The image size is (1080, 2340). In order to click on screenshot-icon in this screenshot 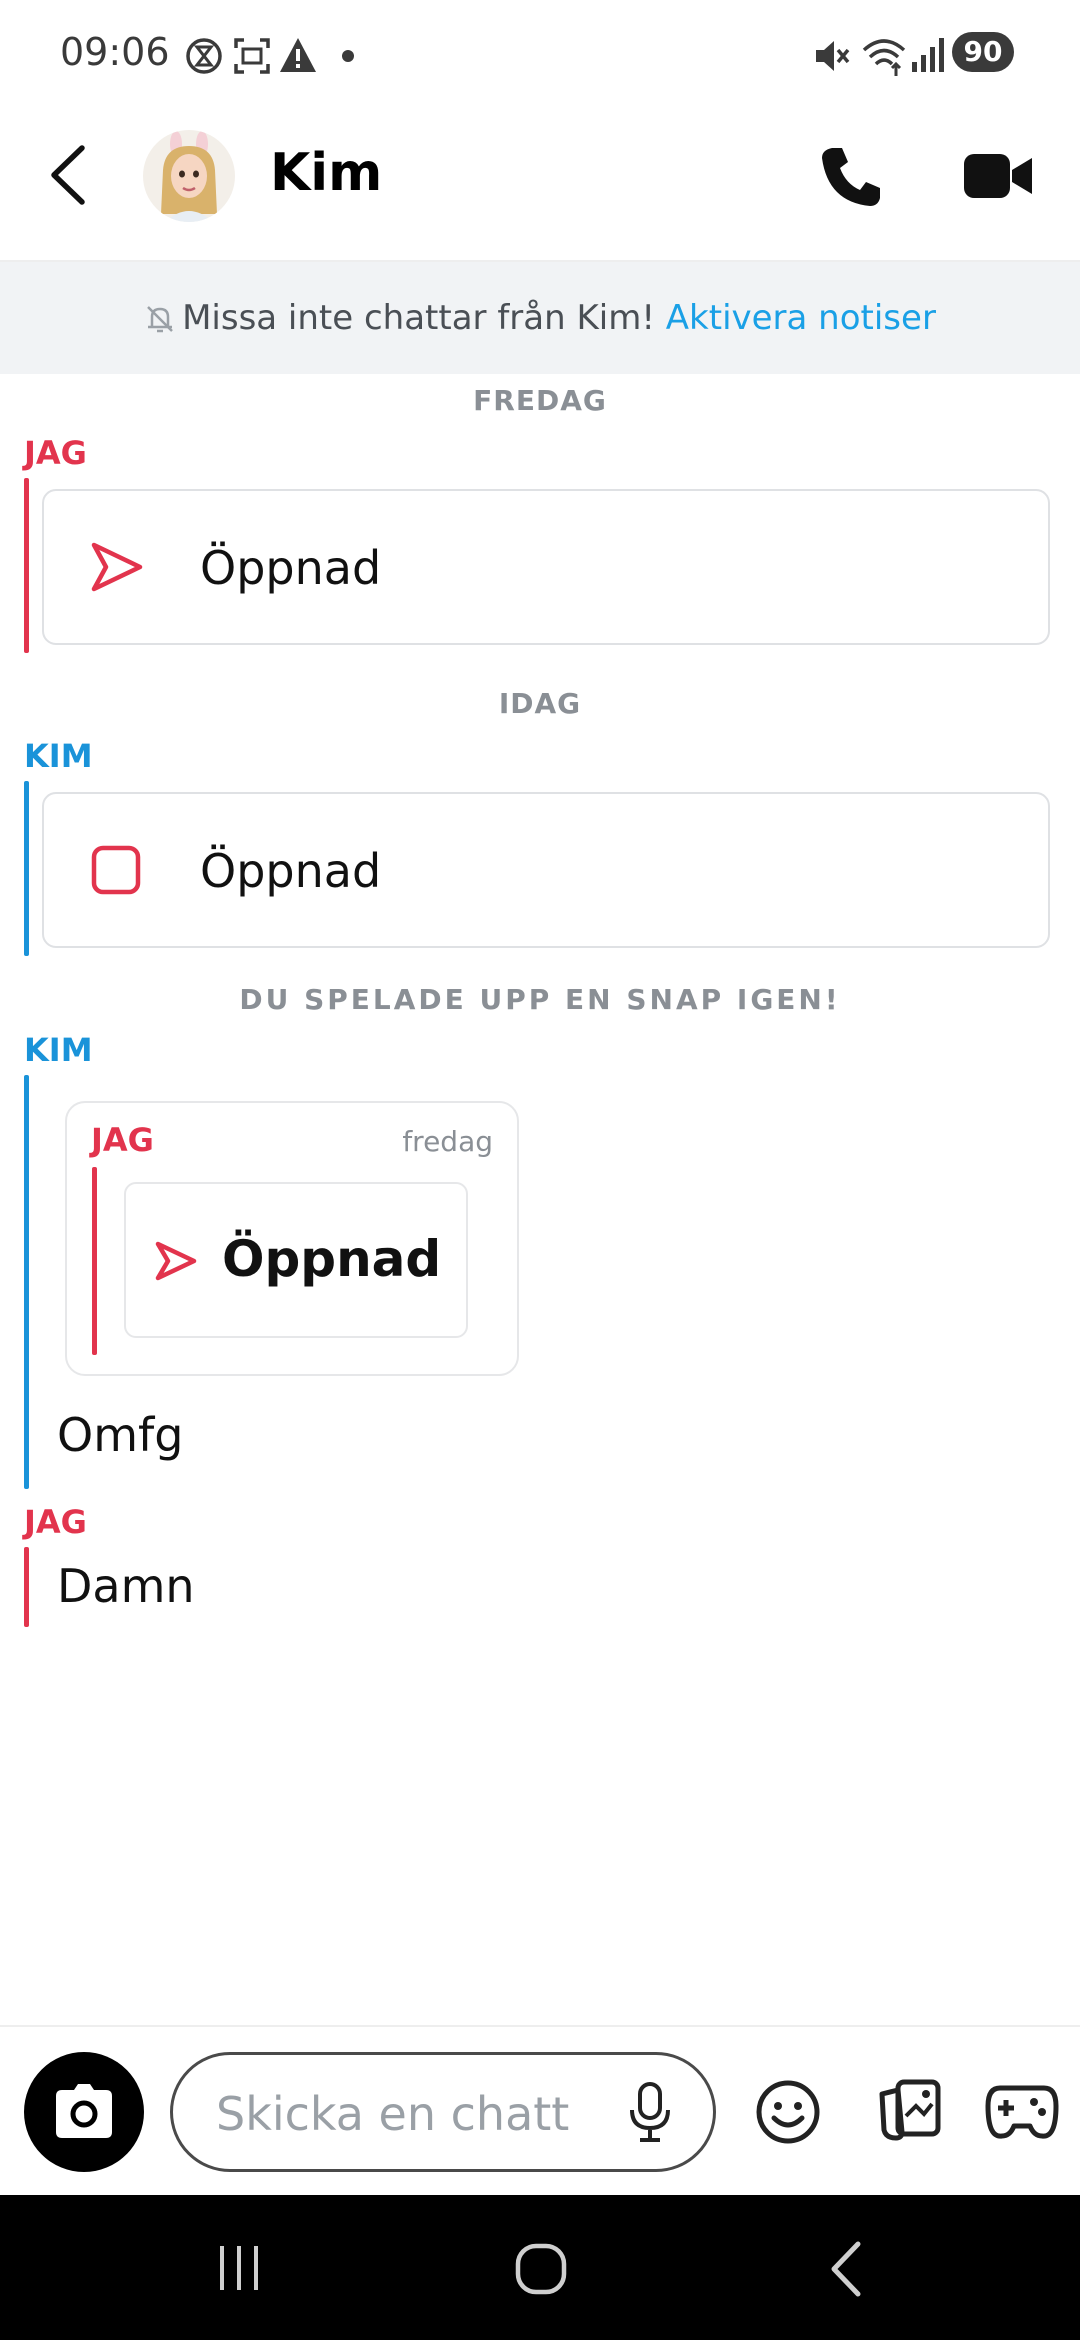, I will do `click(252, 56)`.